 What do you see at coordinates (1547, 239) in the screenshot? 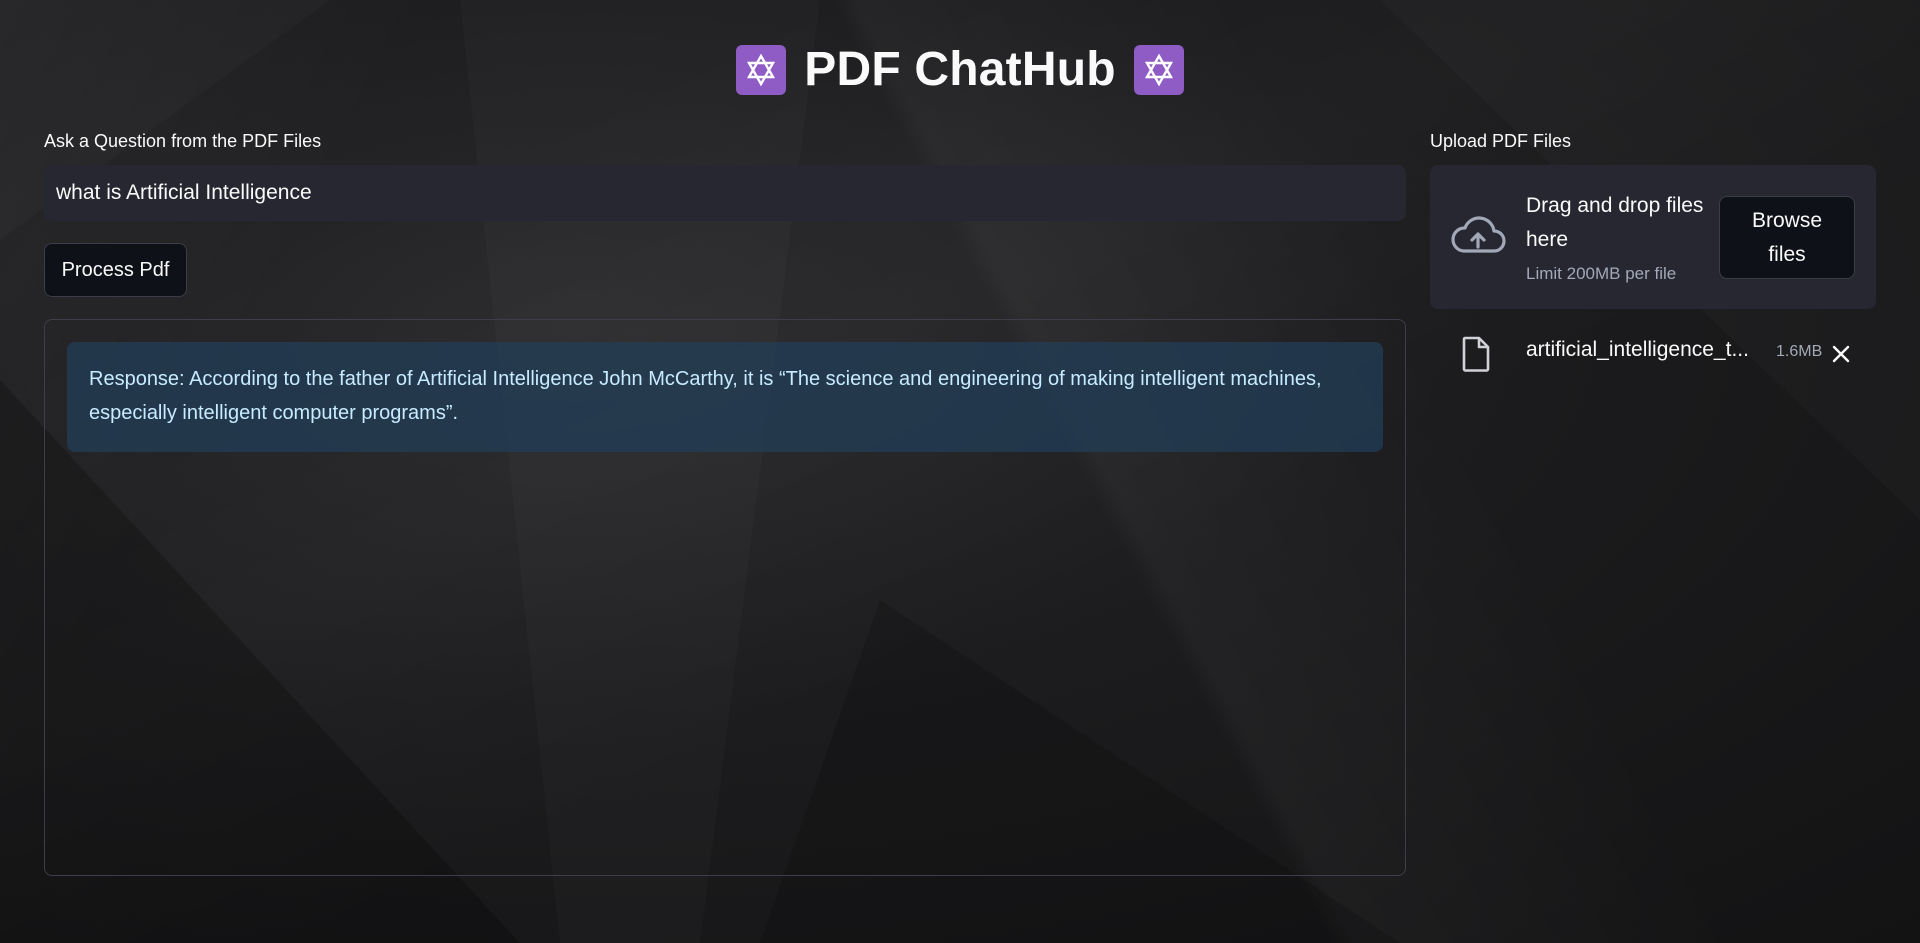
I see `dropzone-text-line2: here` at bounding box center [1547, 239].